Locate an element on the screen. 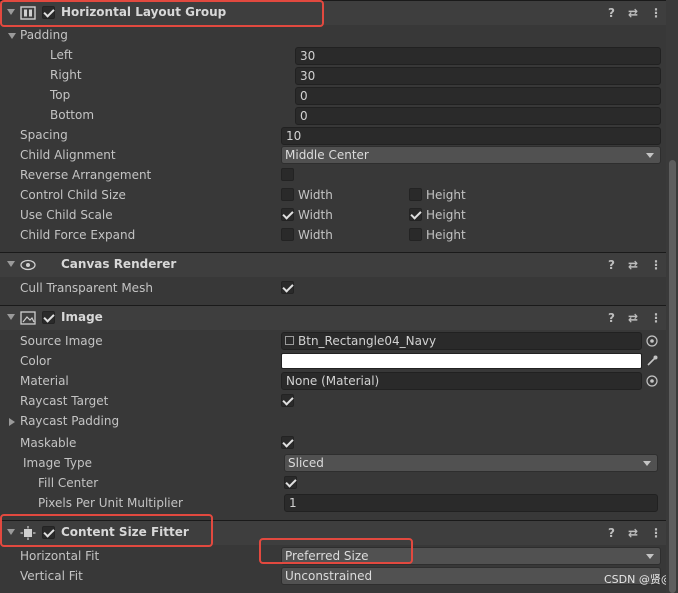 The width and height of the screenshot is (678, 593). image-enabled-checkbox is located at coordinates (48, 317).